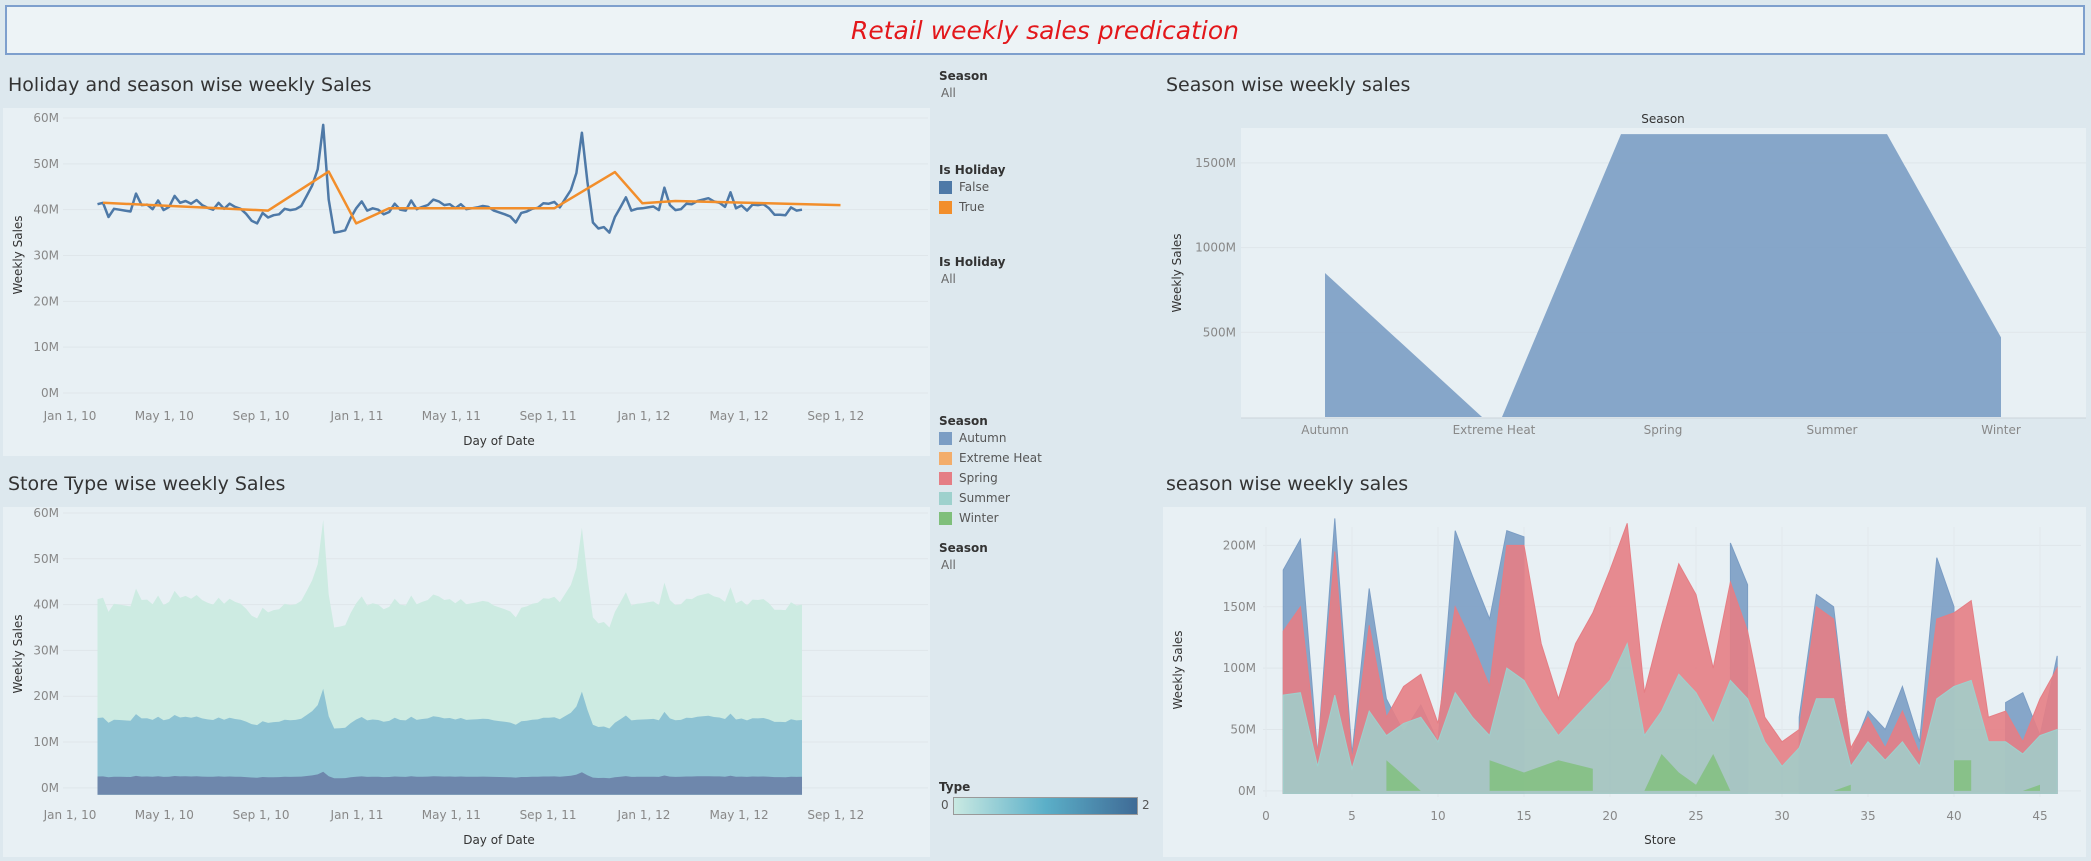 Image resolution: width=2091 pixels, height=861 pixels. What do you see at coordinates (147, 484) in the screenshot?
I see `store-type-chart-title: Store Type wise weekly Sales` at bounding box center [147, 484].